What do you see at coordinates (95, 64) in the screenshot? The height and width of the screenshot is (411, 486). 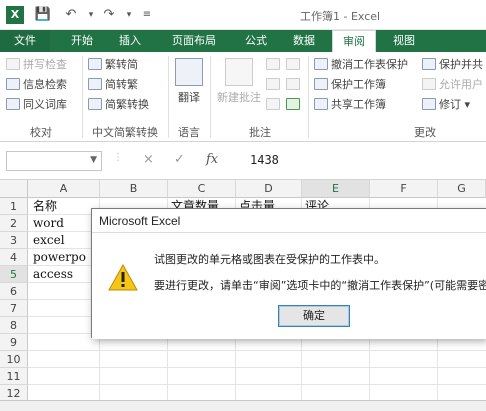 I see `convert-icon` at bounding box center [95, 64].